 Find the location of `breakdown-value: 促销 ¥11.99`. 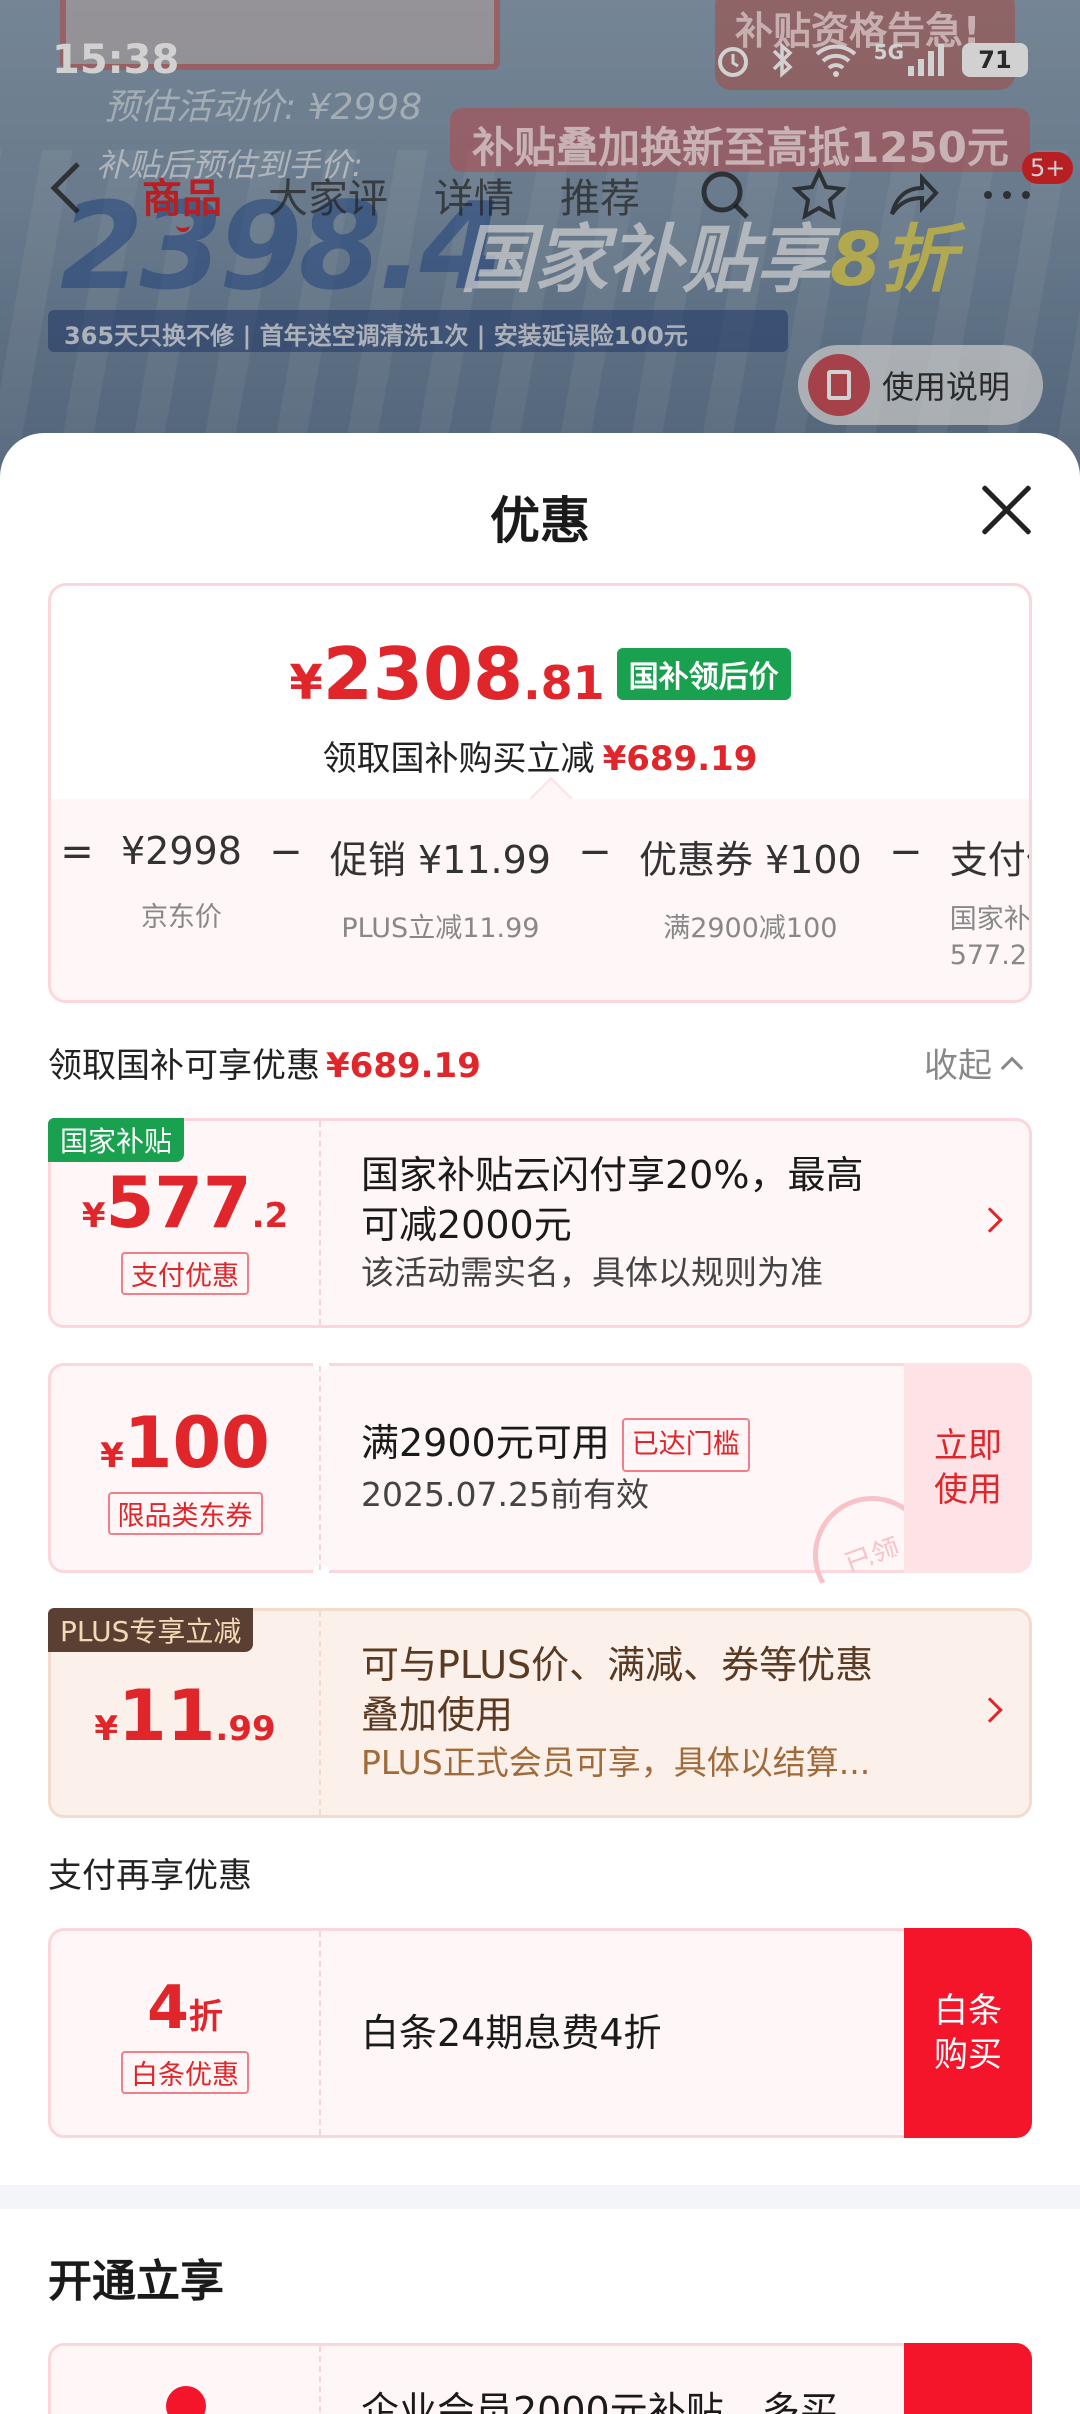

breakdown-value: 促销 ¥11.99 is located at coordinates (440, 860).